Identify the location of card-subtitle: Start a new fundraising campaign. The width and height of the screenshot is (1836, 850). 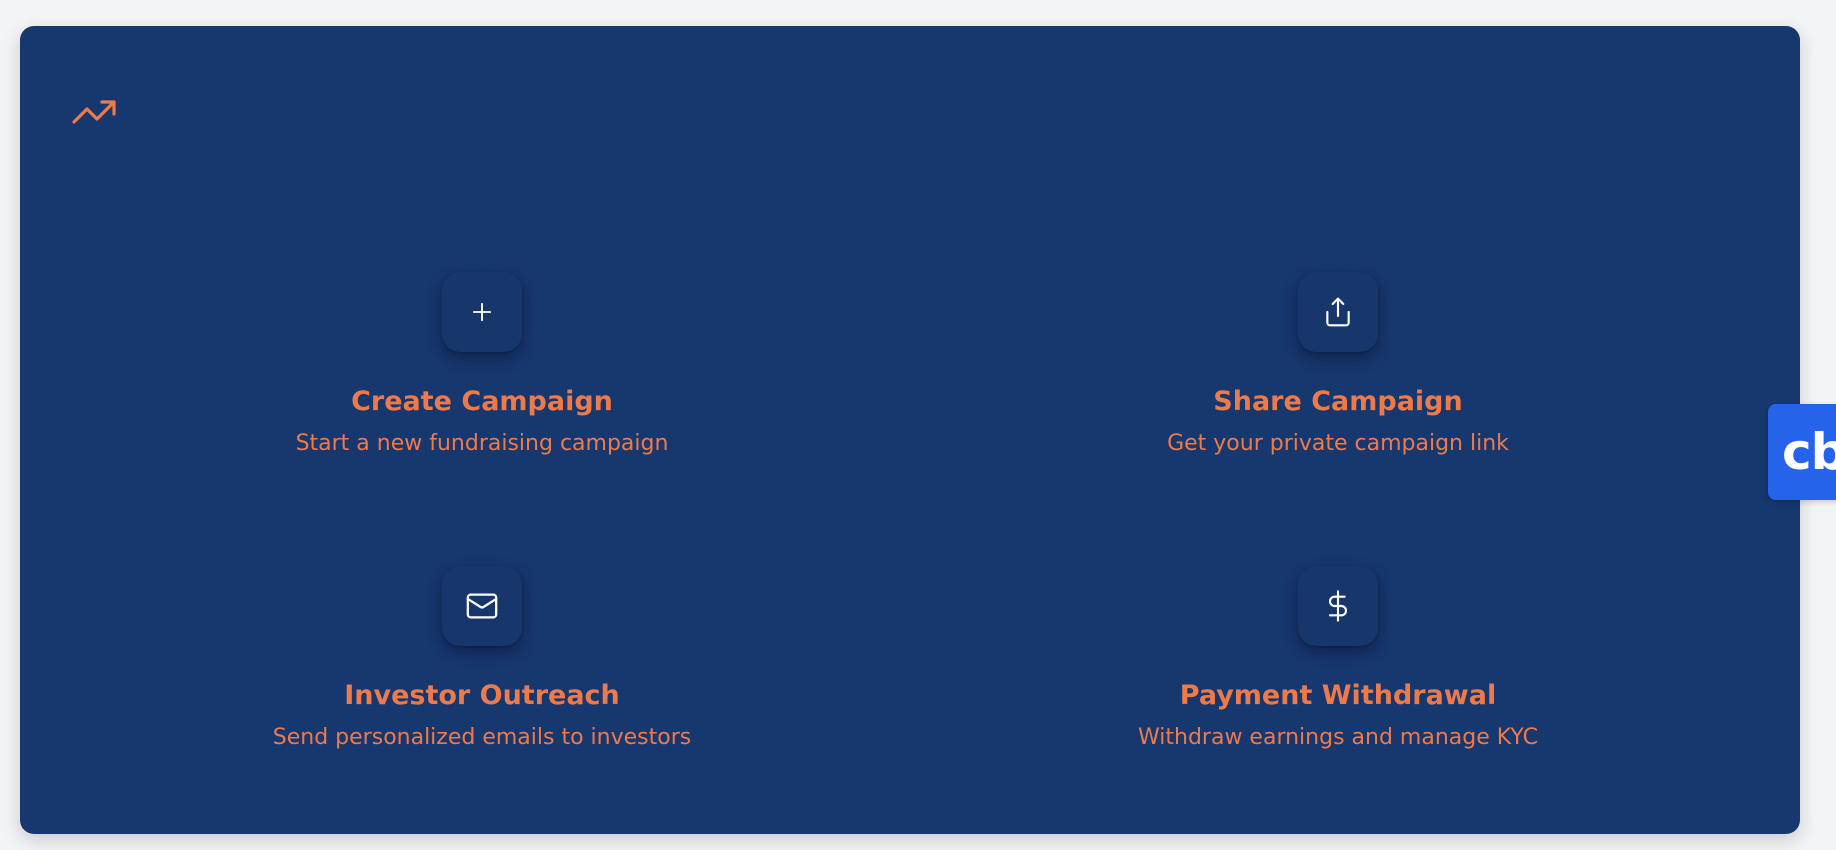
(482, 444).